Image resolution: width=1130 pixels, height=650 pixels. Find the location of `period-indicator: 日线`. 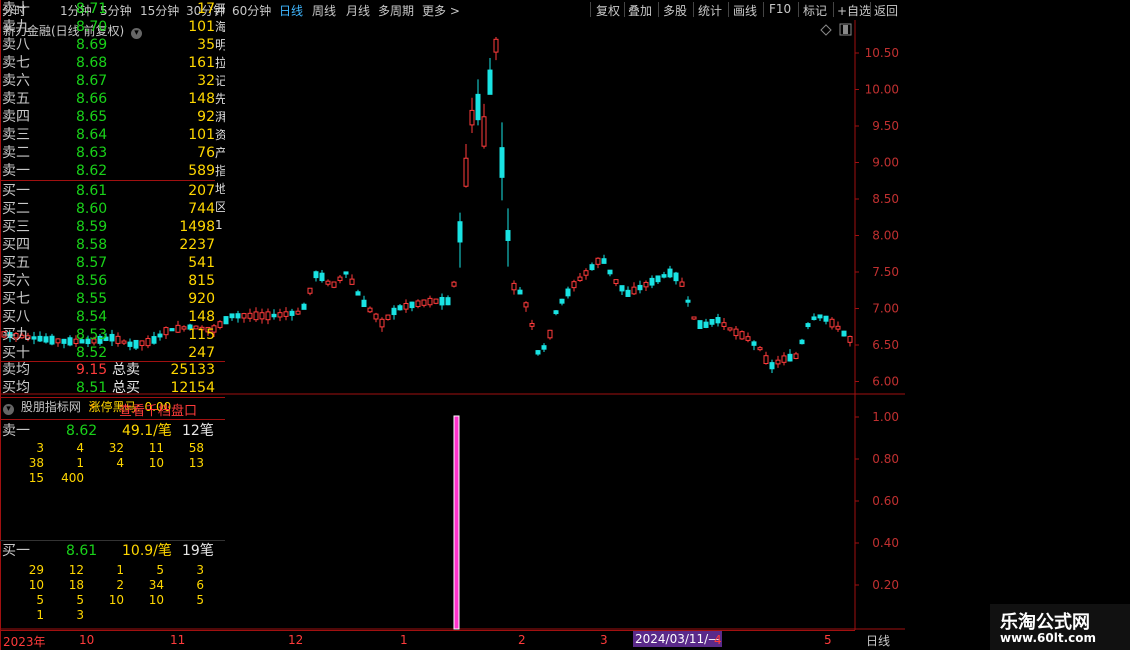

period-indicator: 日线 is located at coordinates (878, 640).